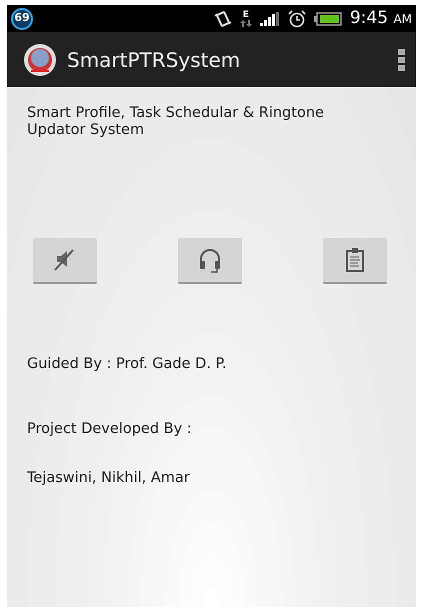 The image size is (421, 607). What do you see at coordinates (245, 15) in the screenshot?
I see `network-type-label: E` at bounding box center [245, 15].